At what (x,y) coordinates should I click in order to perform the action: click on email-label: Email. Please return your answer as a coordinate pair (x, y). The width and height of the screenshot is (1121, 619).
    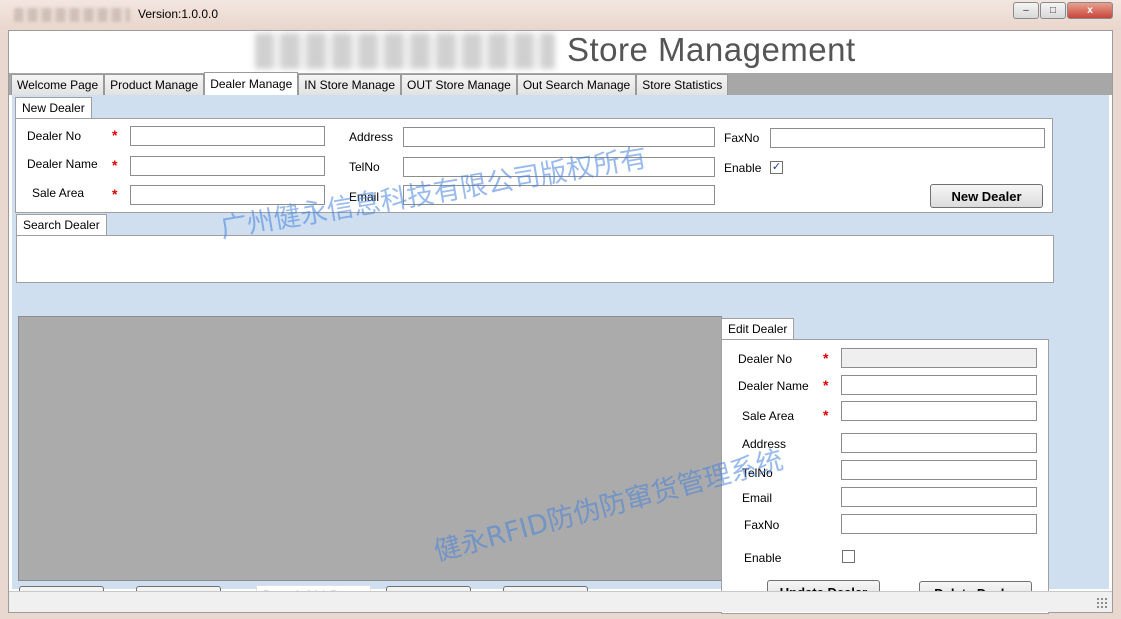
    Looking at the image, I should click on (364, 197).